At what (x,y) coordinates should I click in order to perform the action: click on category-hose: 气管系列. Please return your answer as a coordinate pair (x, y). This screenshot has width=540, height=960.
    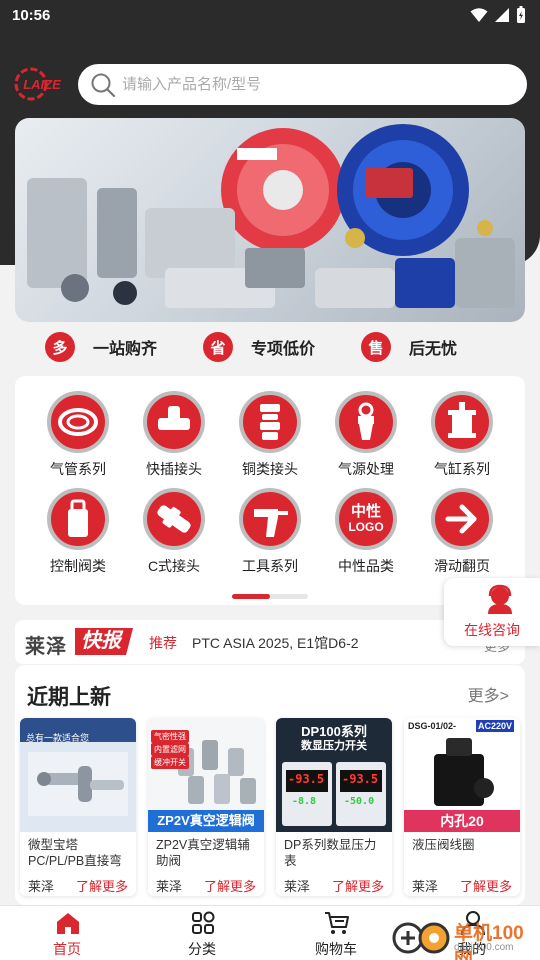
    Looking at the image, I should click on (78, 426).